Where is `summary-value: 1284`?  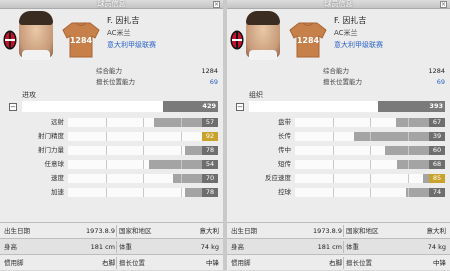 summary-value: 1284 is located at coordinates (209, 71).